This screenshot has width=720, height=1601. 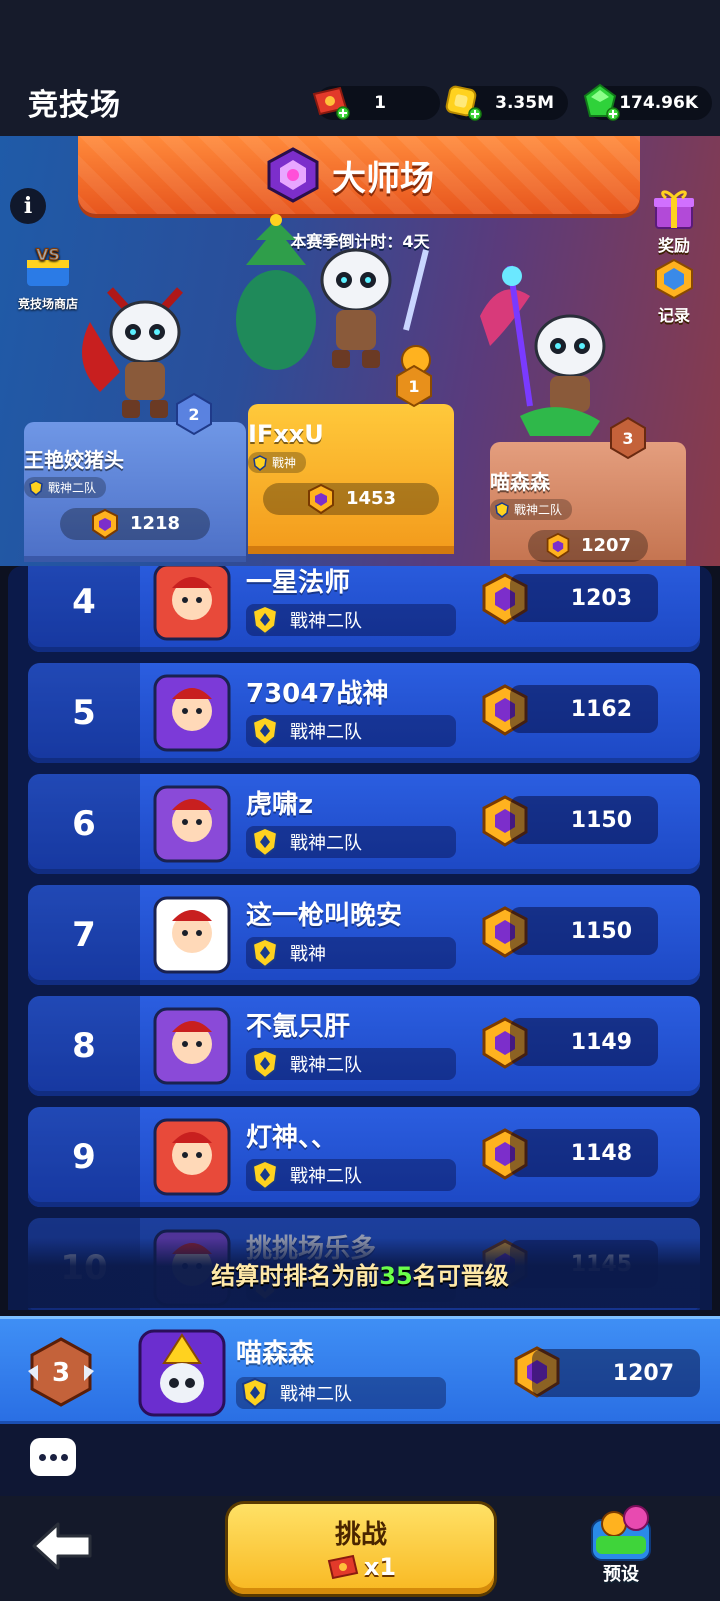 I want to click on league-title: 大师场, so click(x=349, y=175).